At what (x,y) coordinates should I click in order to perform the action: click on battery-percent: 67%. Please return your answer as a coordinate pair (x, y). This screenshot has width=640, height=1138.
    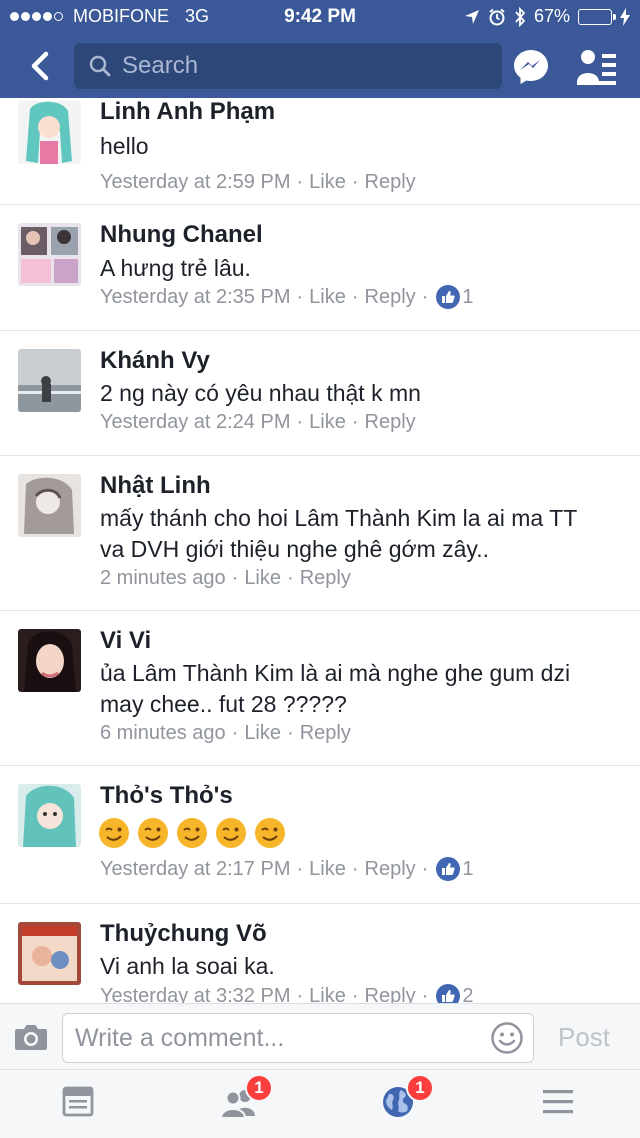
    Looking at the image, I should click on (551, 16).